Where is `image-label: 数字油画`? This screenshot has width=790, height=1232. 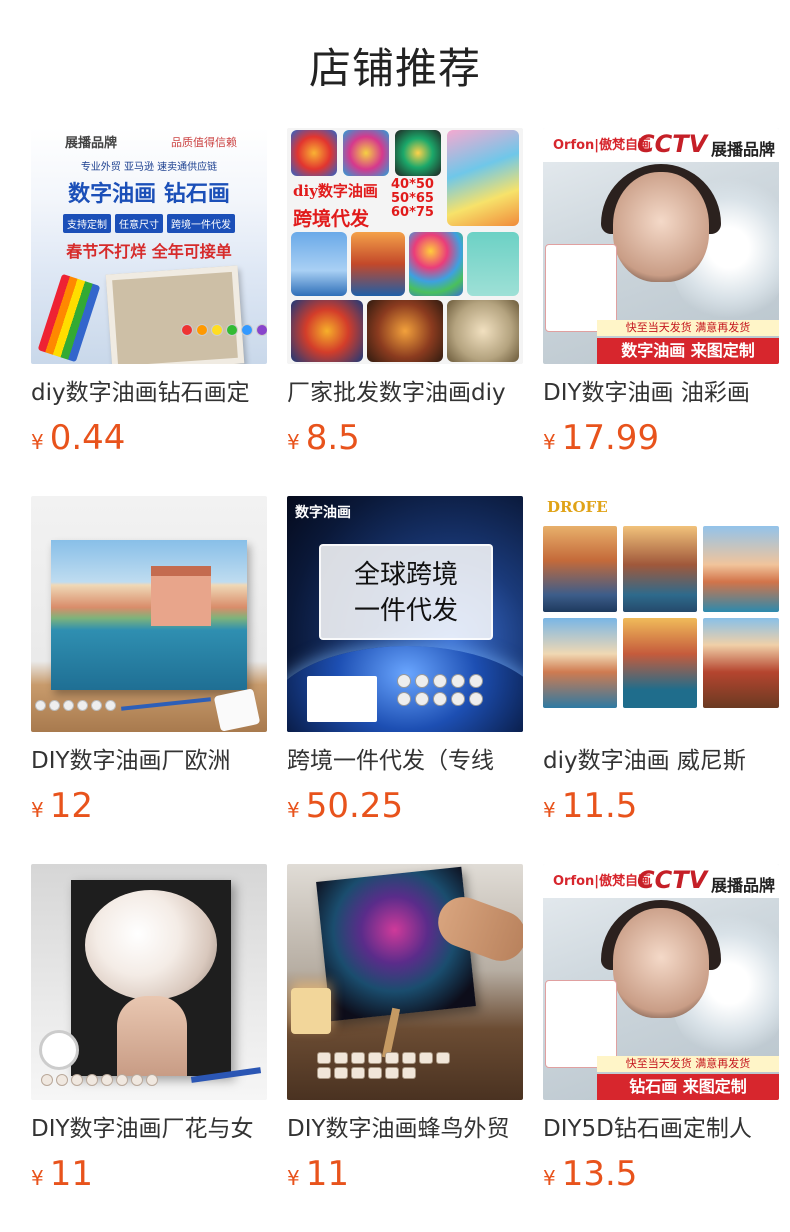 image-label: 数字油画 is located at coordinates (323, 513).